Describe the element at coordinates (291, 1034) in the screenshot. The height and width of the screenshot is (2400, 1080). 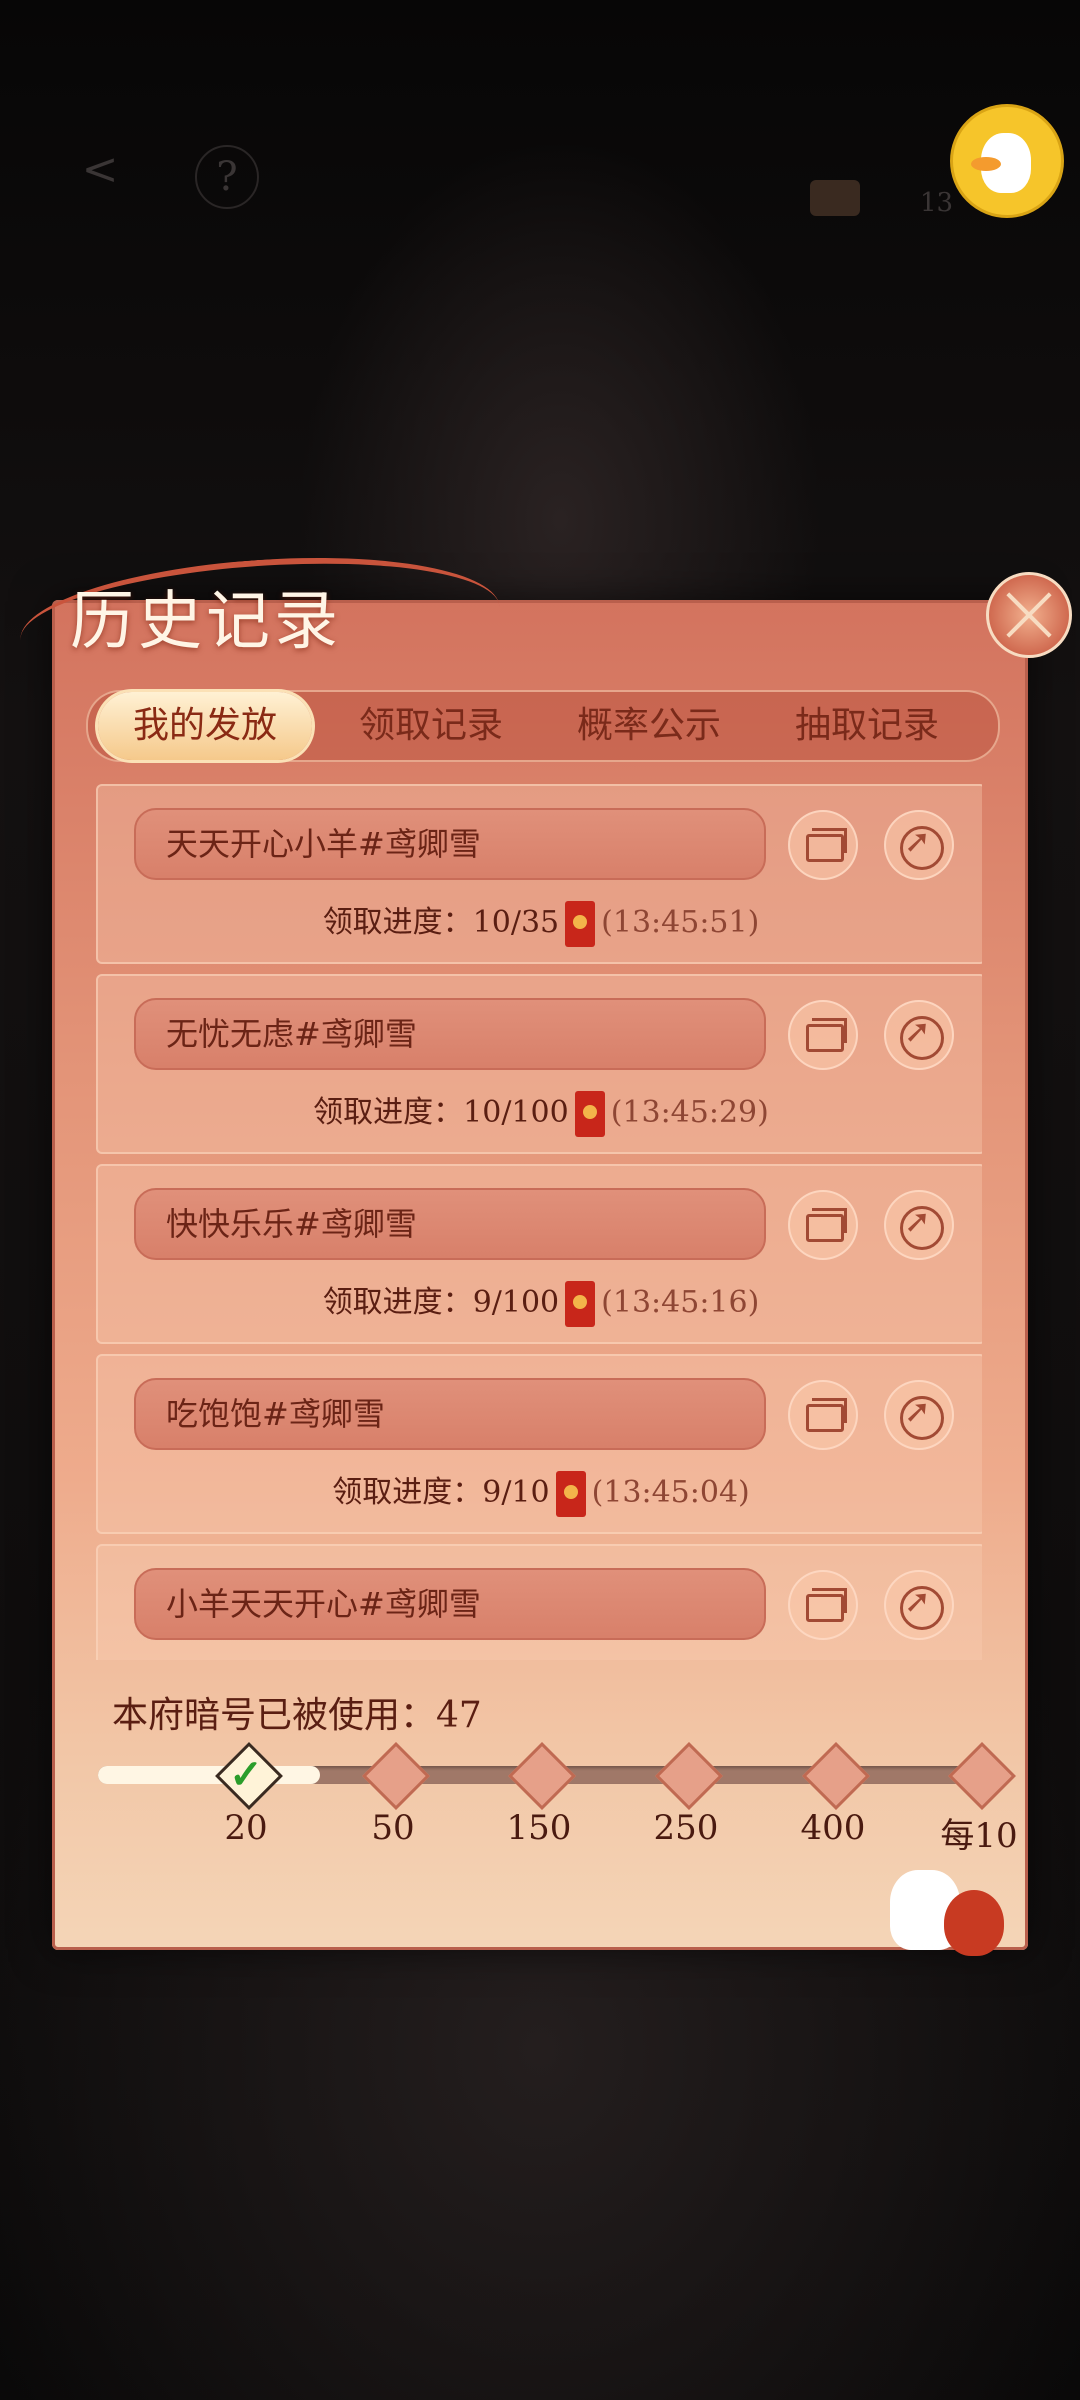
I see `record-name: 无忧无虑#鸢卿雪` at that location.